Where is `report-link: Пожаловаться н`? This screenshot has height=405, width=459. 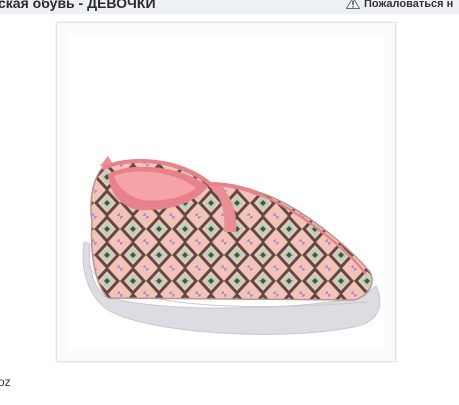 report-link: Пожаловаться н is located at coordinates (399, 5).